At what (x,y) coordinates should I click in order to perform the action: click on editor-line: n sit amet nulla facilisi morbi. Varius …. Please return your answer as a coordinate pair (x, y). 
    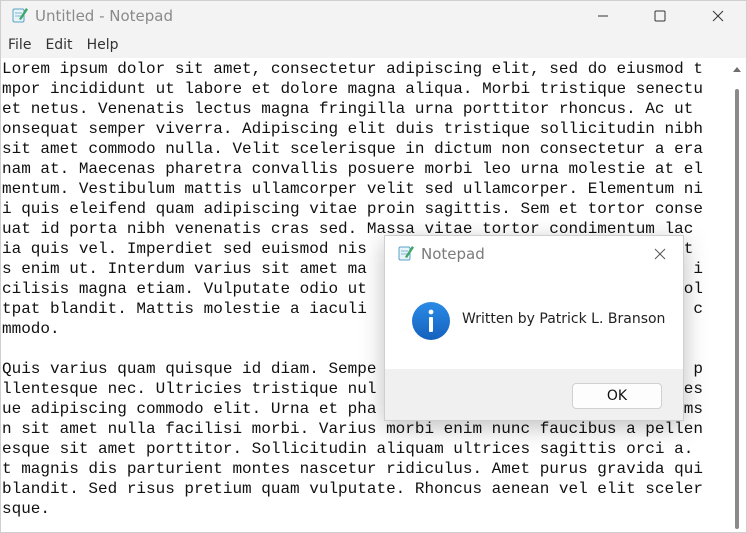
    Looking at the image, I should click on (352, 429).